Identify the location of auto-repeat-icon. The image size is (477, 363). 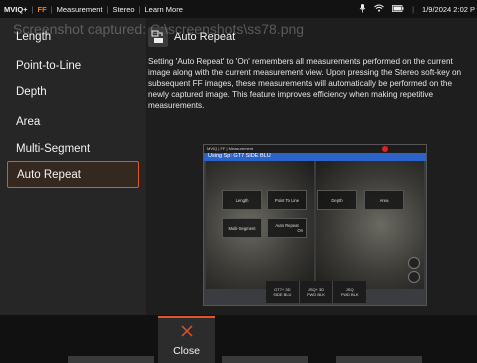
(158, 37).